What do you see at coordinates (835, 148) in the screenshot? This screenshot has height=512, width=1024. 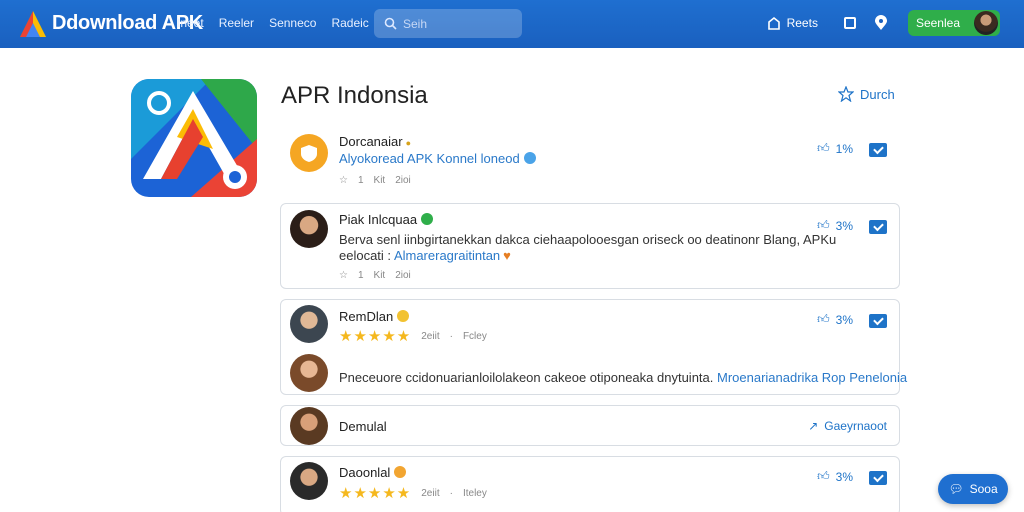 I see `like-count: 👍︎ 1%` at bounding box center [835, 148].